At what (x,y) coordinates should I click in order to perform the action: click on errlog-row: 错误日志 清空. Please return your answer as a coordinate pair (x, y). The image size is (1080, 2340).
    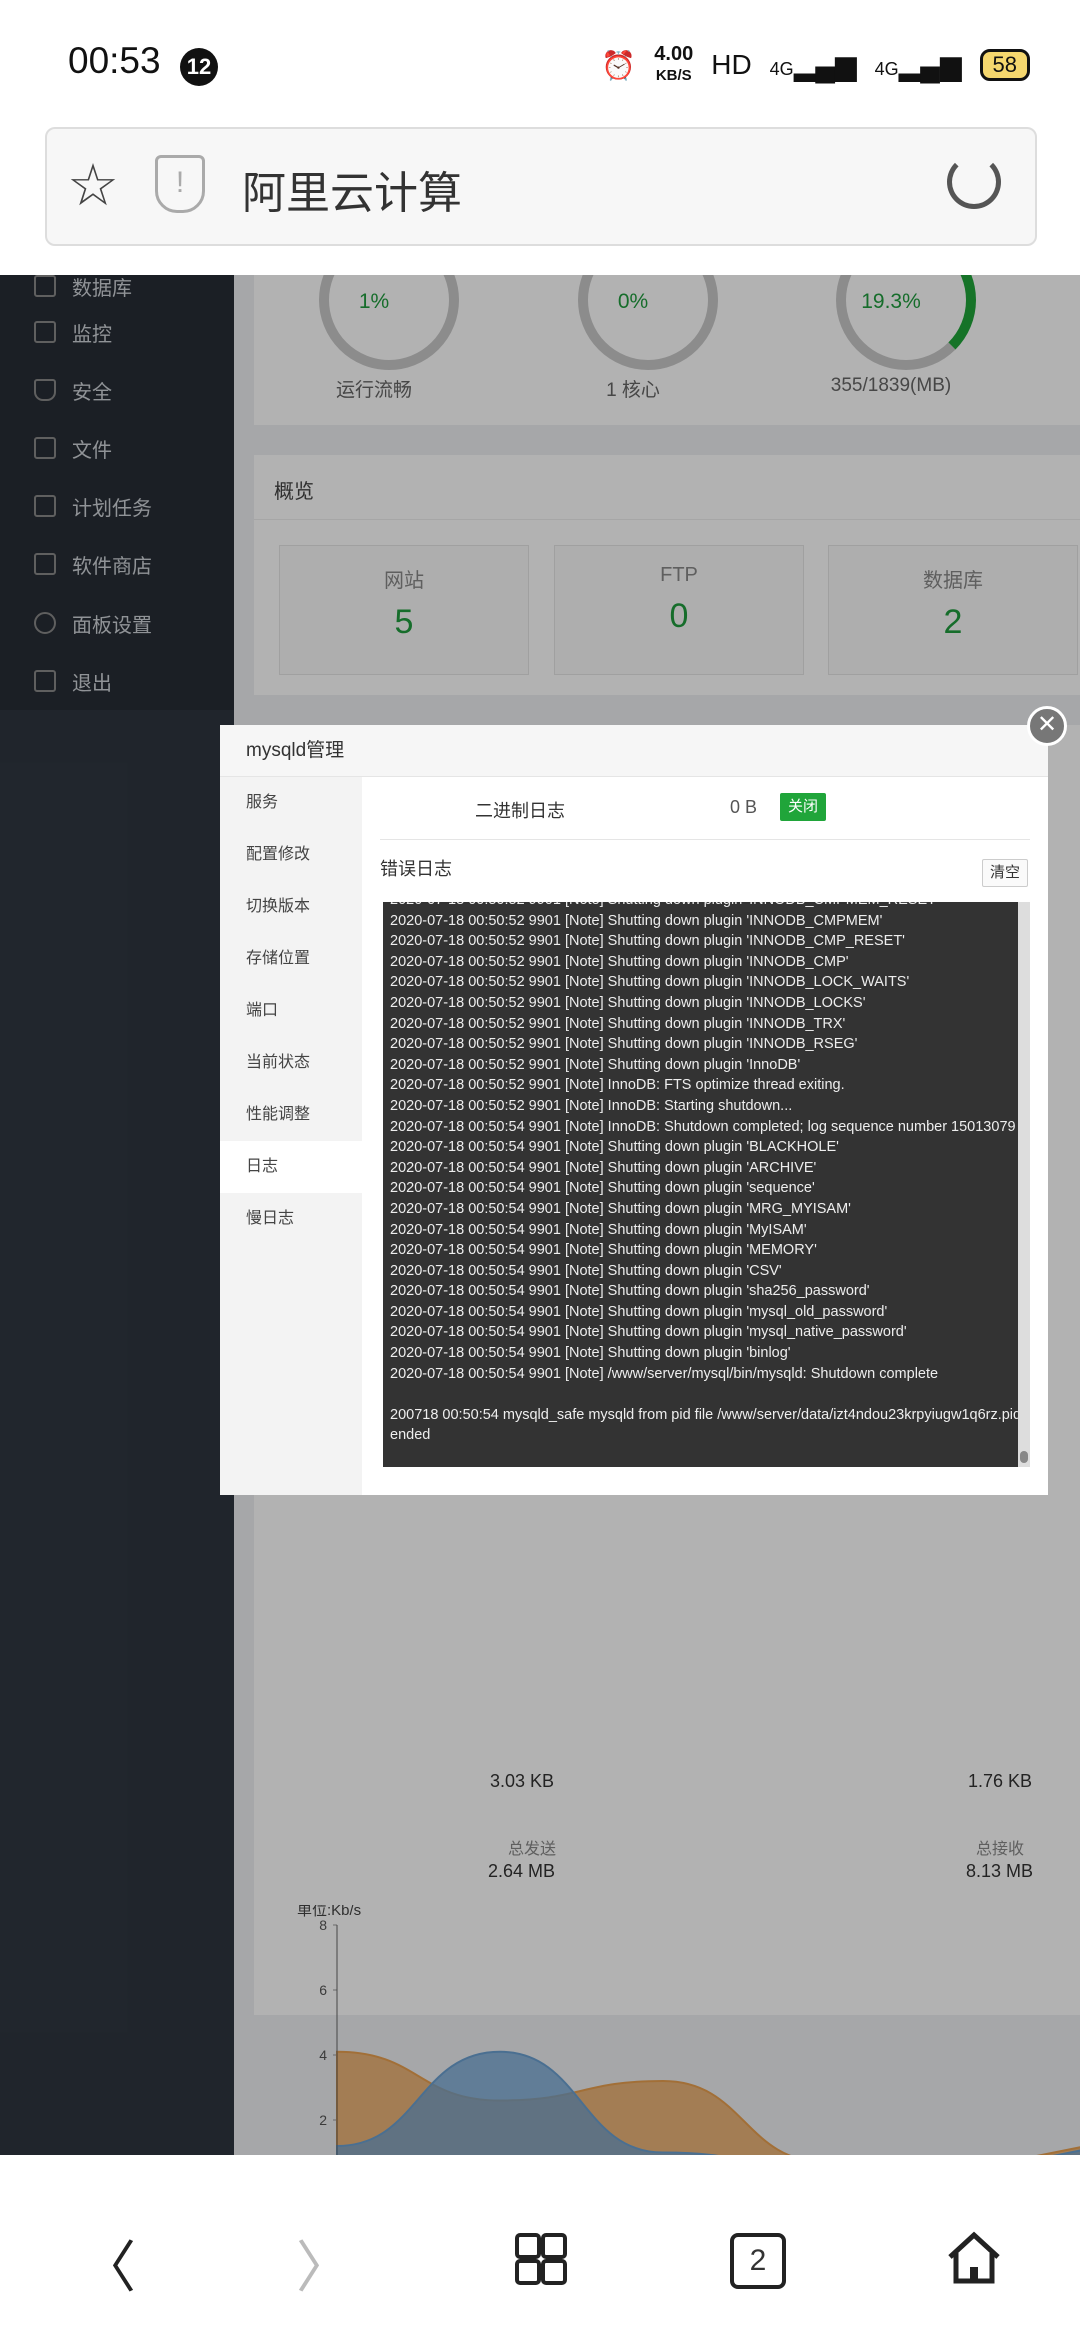
    Looking at the image, I should click on (705, 868).